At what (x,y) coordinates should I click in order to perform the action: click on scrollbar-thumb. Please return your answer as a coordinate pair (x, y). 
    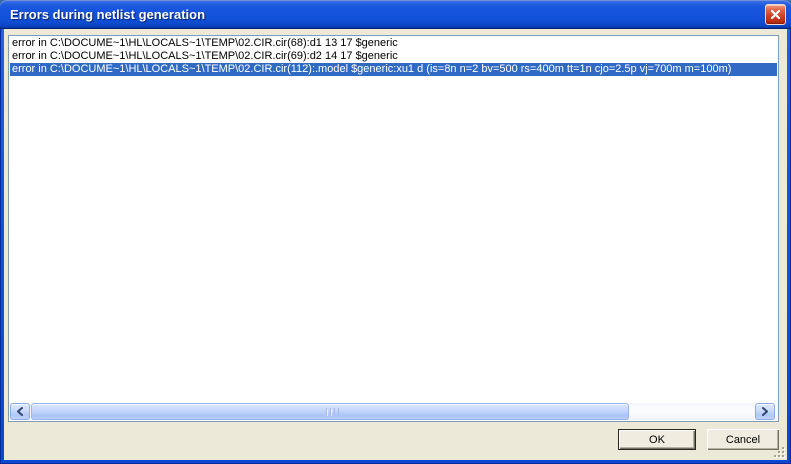
    Looking at the image, I should click on (330, 411).